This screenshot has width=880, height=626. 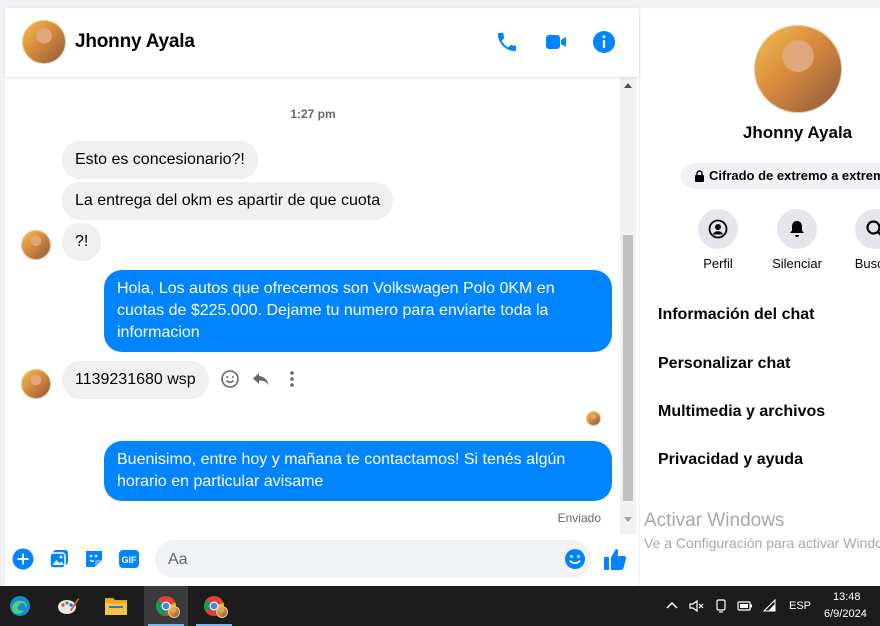 What do you see at coordinates (214, 606) in the screenshot?
I see `taskbar-chrome` at bounding box center [214, 606].